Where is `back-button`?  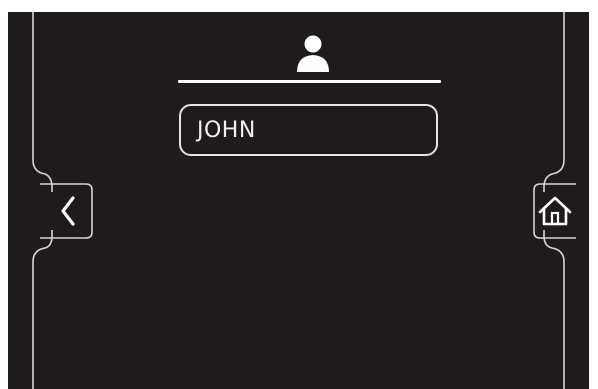 back-button is located at coordinates (68, 211).